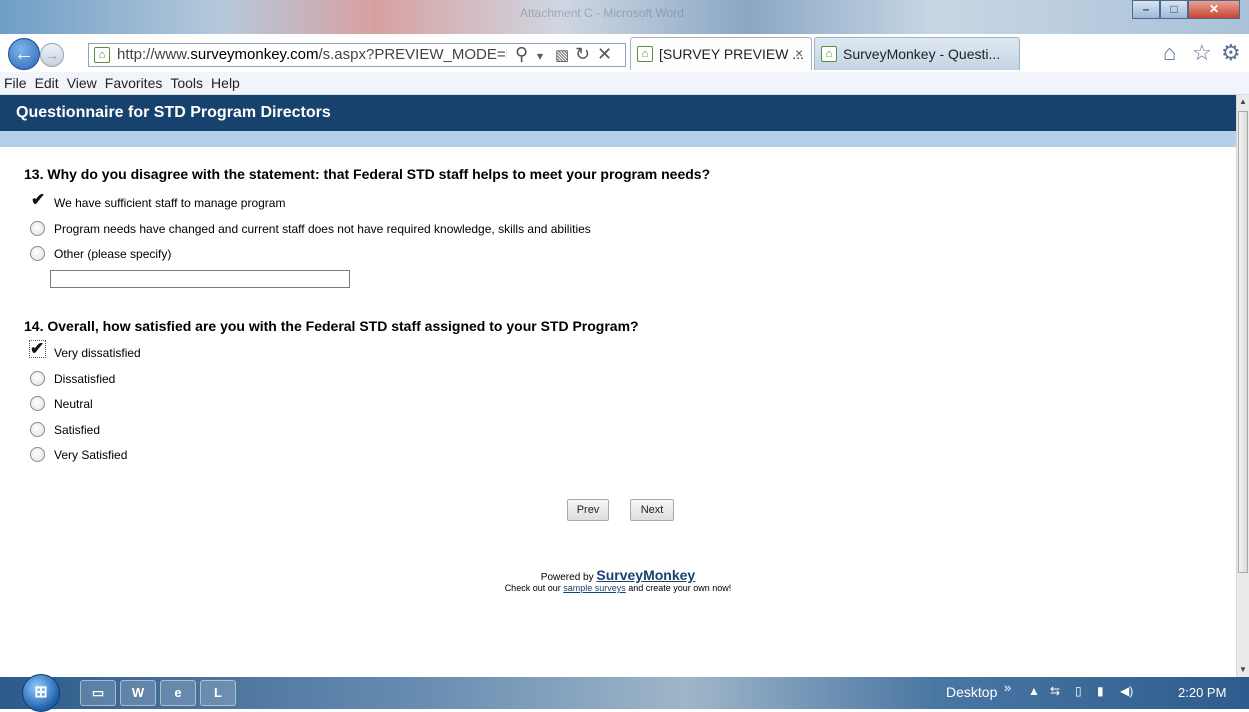 This screenshot has width=1249, height=712. What do you see at coordinates (254, 54) in the screenshot?
I see `url-domain: surveymonkey.com` at bounding box center [254, 54].